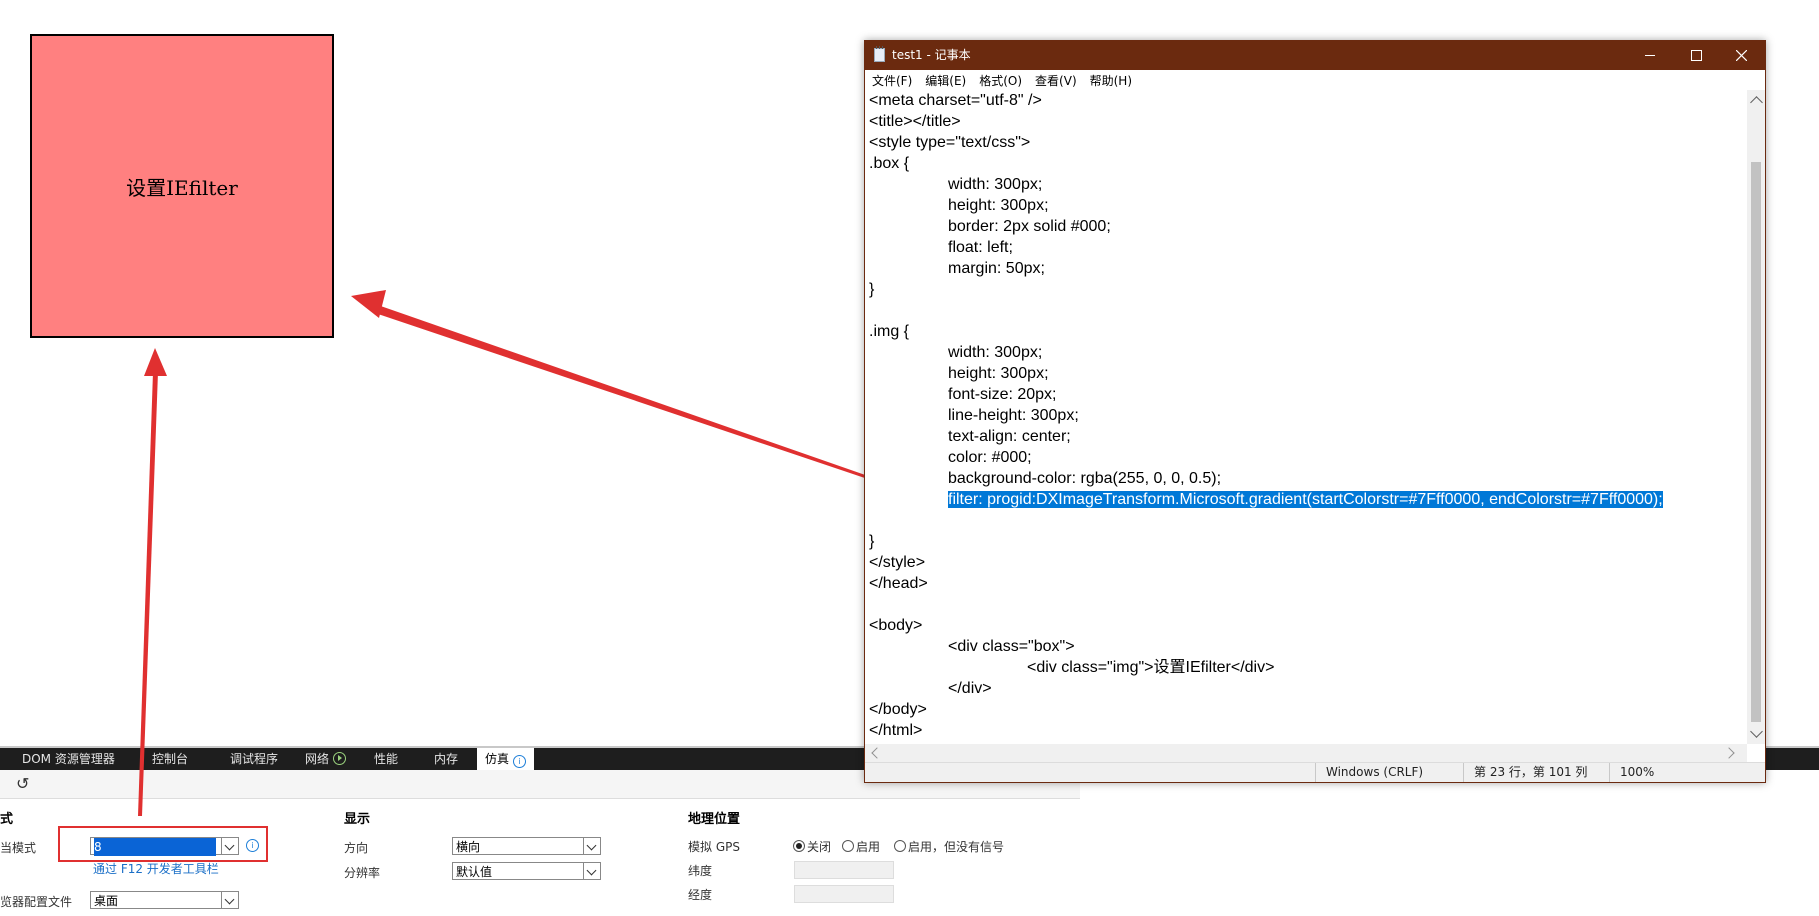  What do you see at coordinates (526, 846) in the screenshot?
I see `orientation-select: 横向` at bounding box center [526, 846].